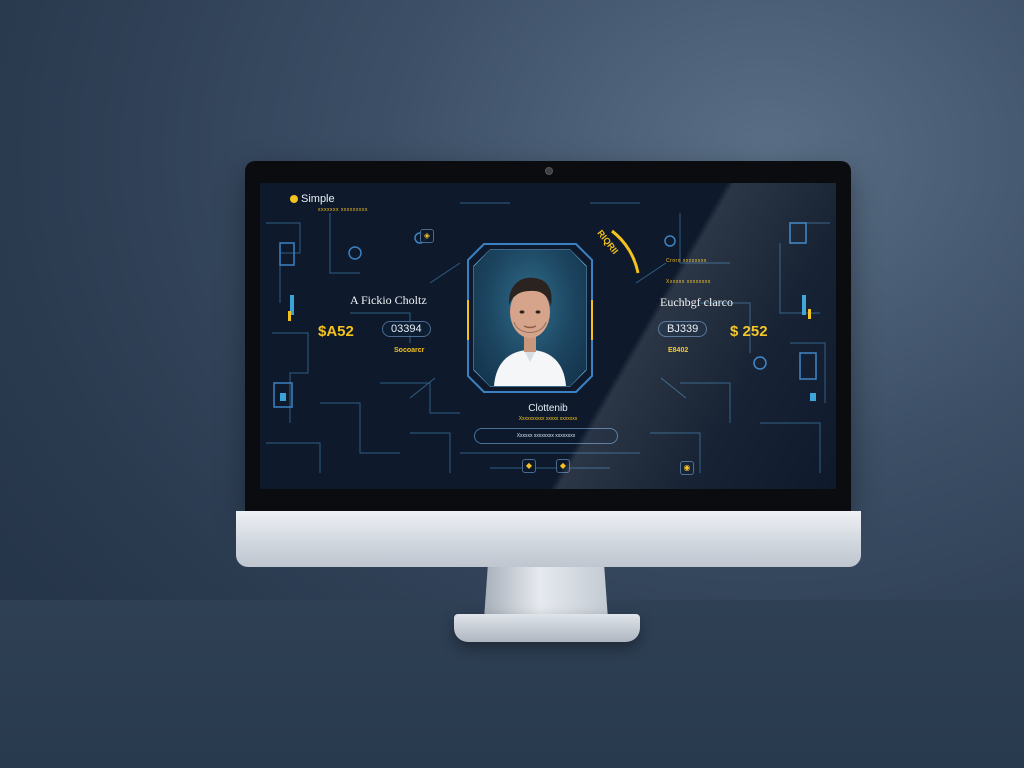 Image resolution: width=1024 pixels, height=768 pixels. What do you see at coordinates (549, 171) in the screenshot?
I see `camera-icon` at bounding box center [549, 171].